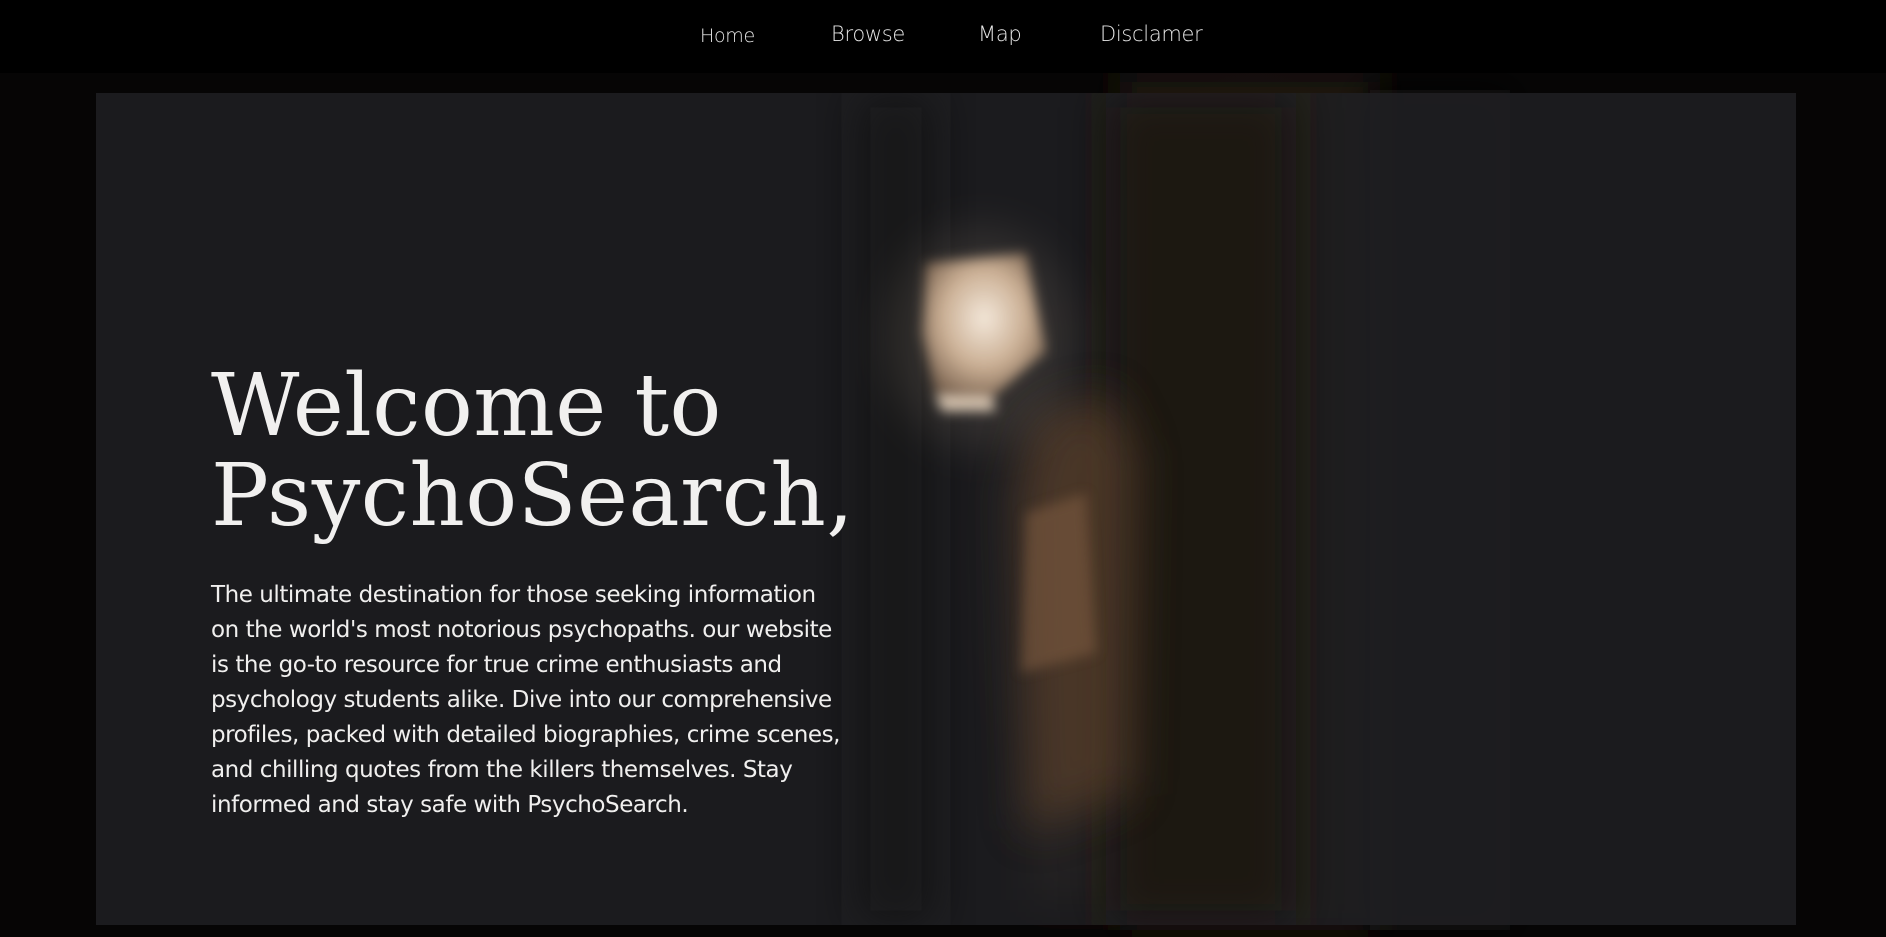 This screenshot has width=1886, height=937. What do you see at coordinates (533, 496) in the screenshot?
I see `hero-title-line-2: PsychoSearch,` at bounding box center [533, 496].